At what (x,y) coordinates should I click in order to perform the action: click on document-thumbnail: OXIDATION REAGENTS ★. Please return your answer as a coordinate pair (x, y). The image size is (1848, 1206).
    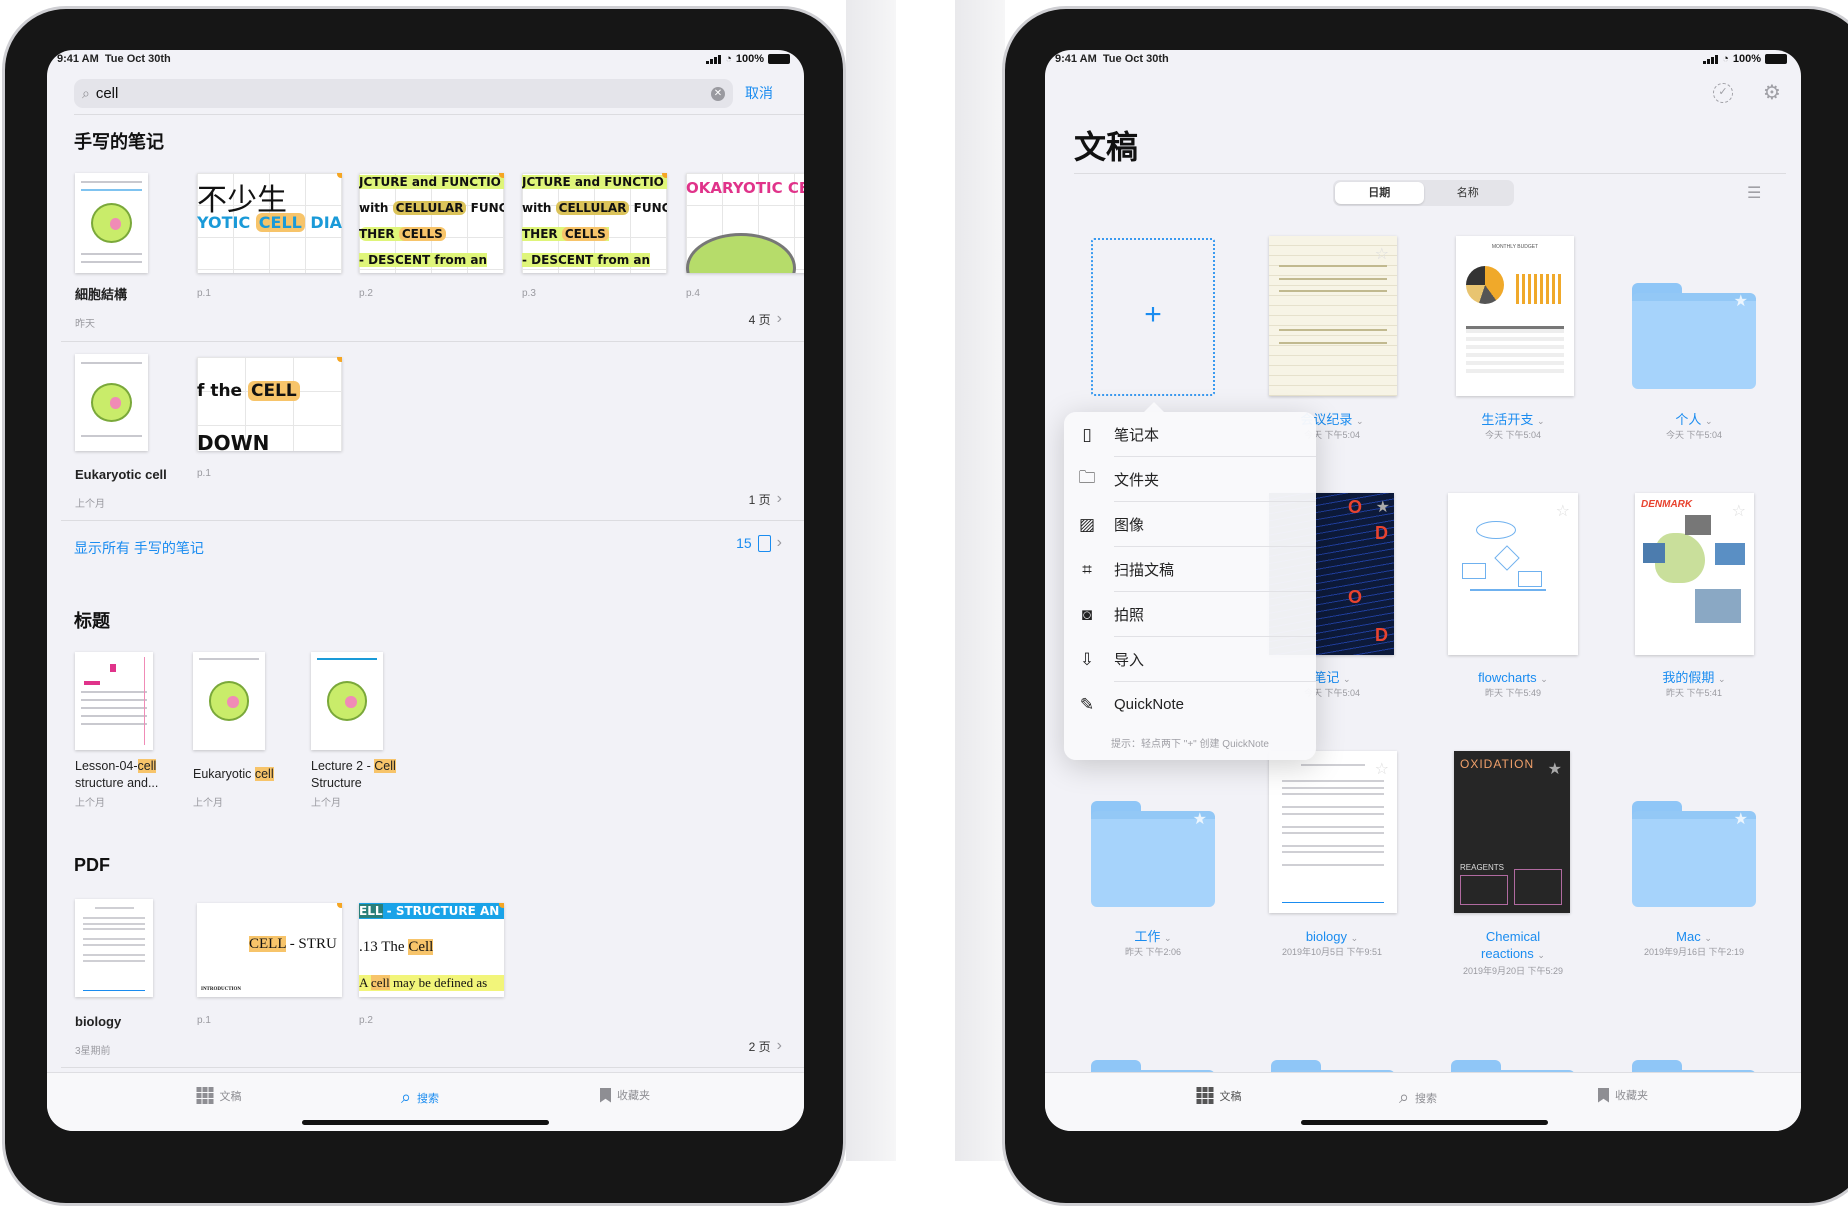
    Looking at the image, I should click on (1512, 832).